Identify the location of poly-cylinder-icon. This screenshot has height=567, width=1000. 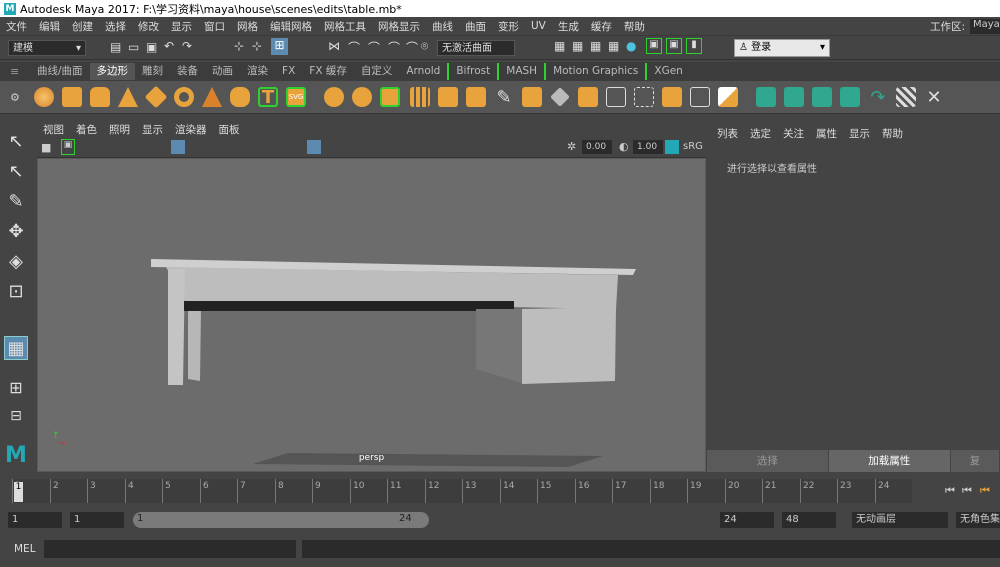
(100, 97).